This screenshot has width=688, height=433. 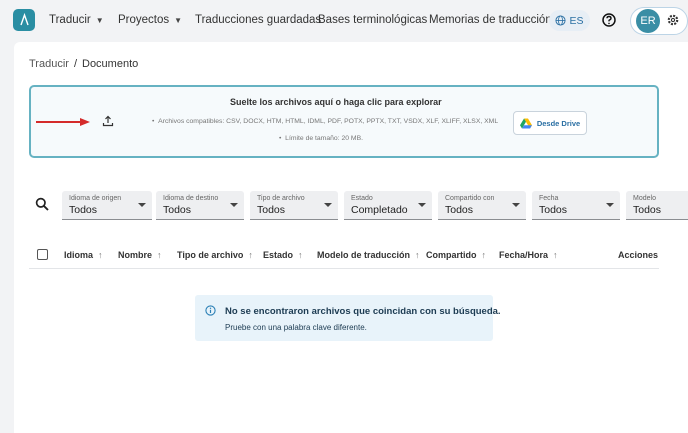 What do you see at coordinates (63, 122) in the screenshot?
I see `red-arrow-annotation-icon` at bounding box center [63, 122].